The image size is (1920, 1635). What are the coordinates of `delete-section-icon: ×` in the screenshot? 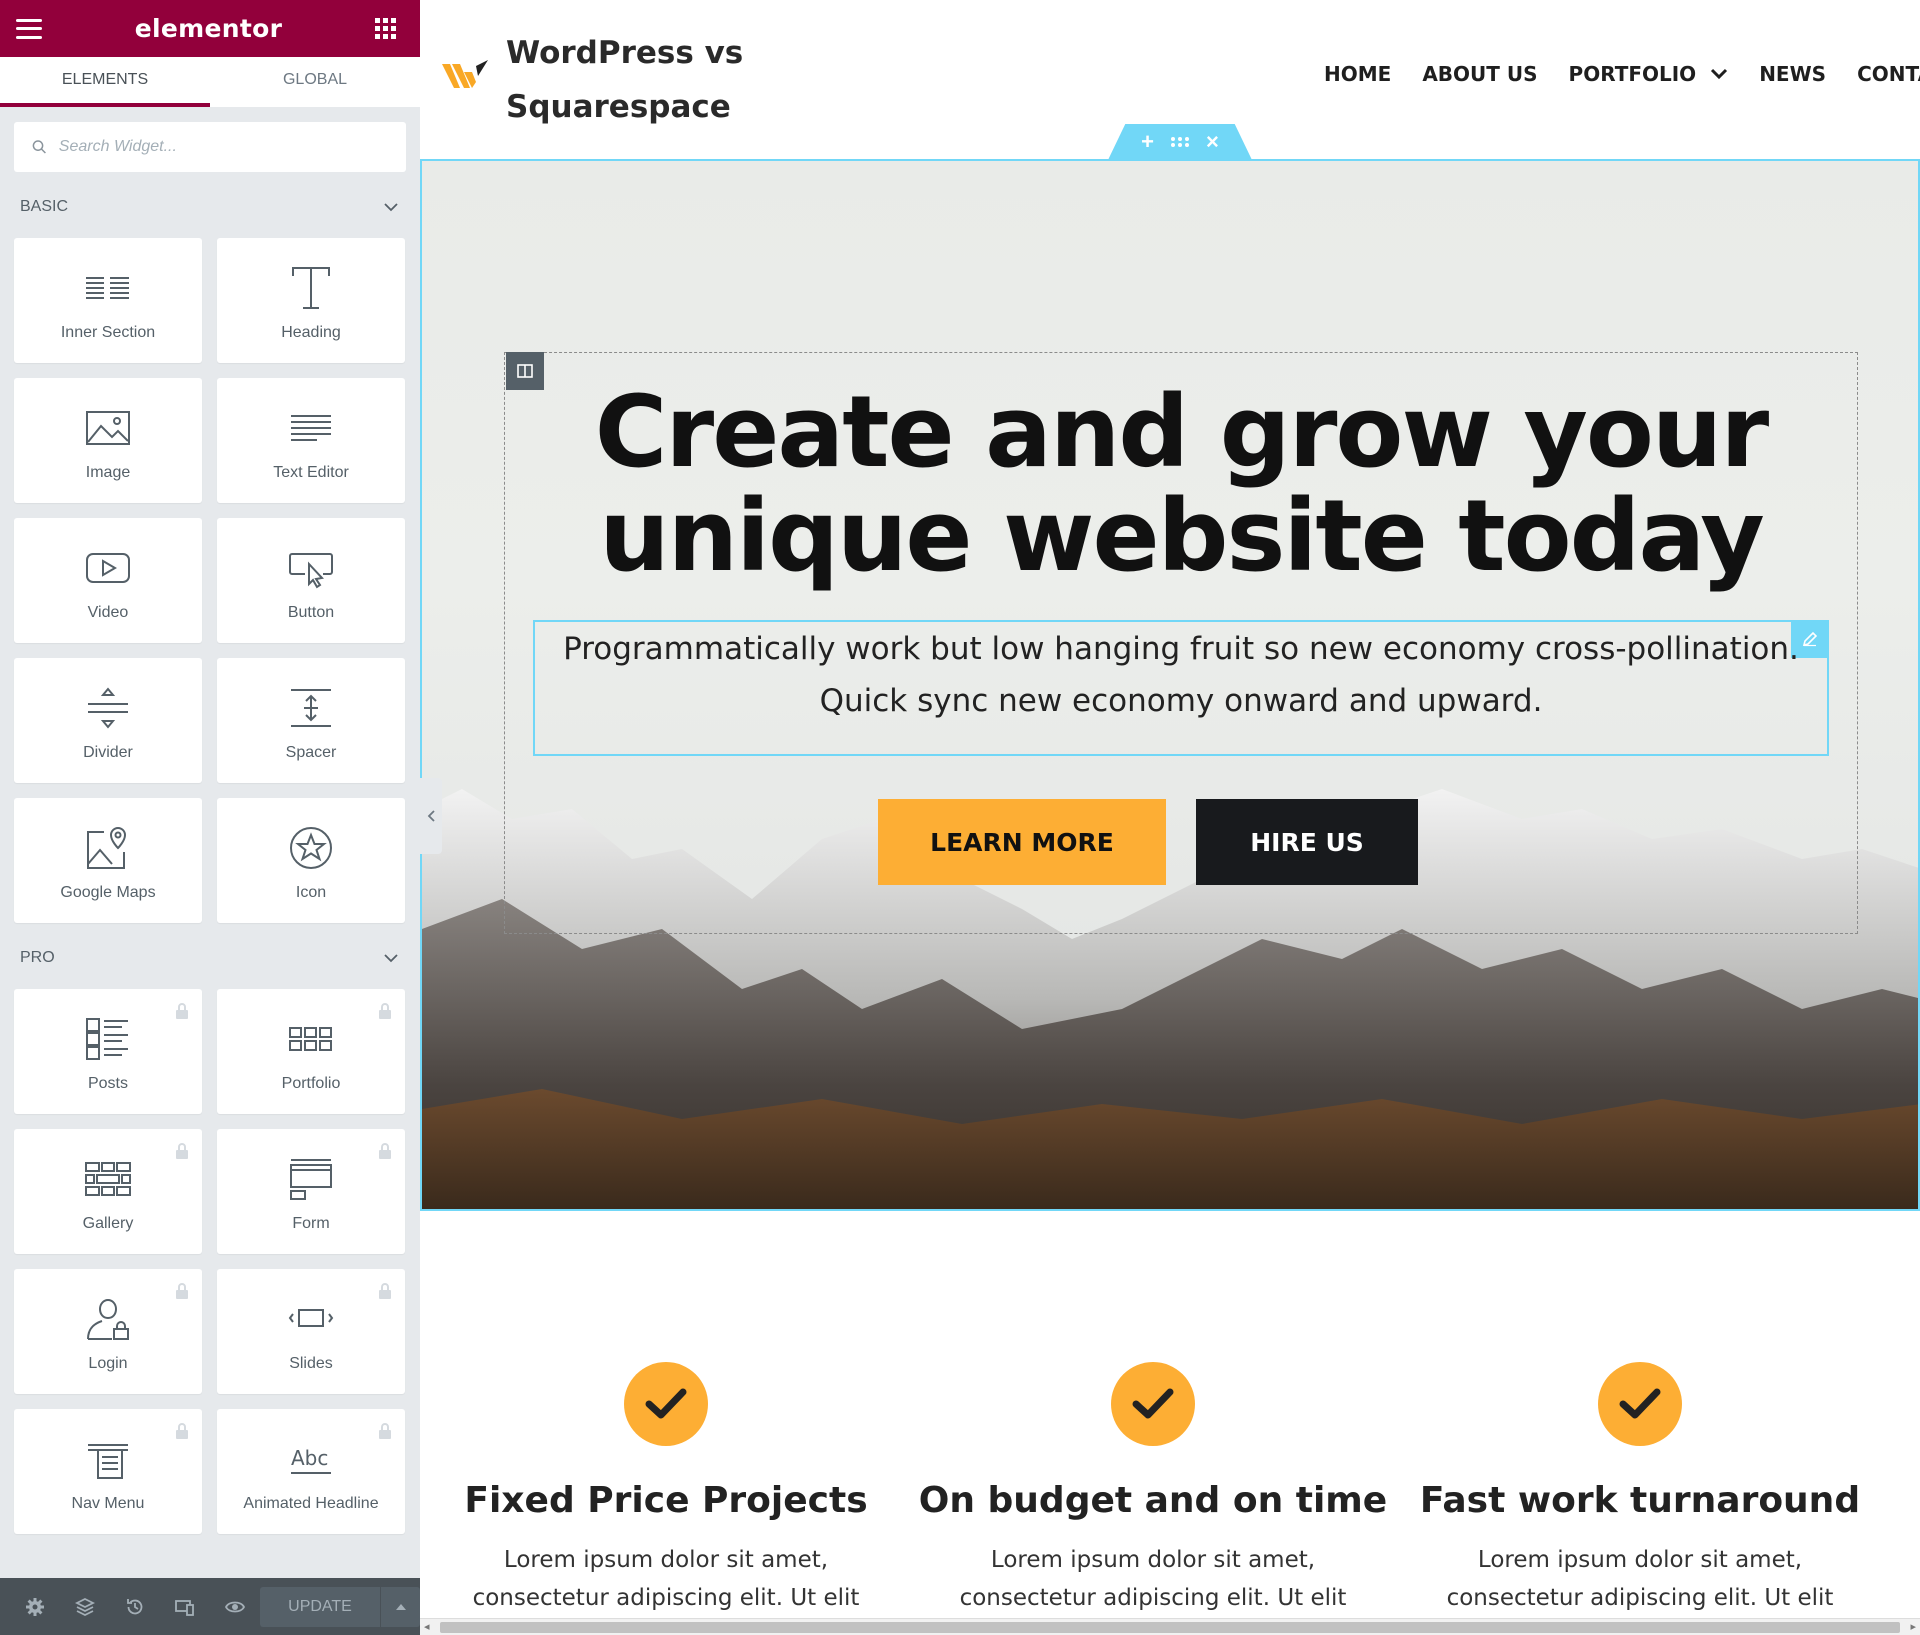 It's located at (1212, 142).